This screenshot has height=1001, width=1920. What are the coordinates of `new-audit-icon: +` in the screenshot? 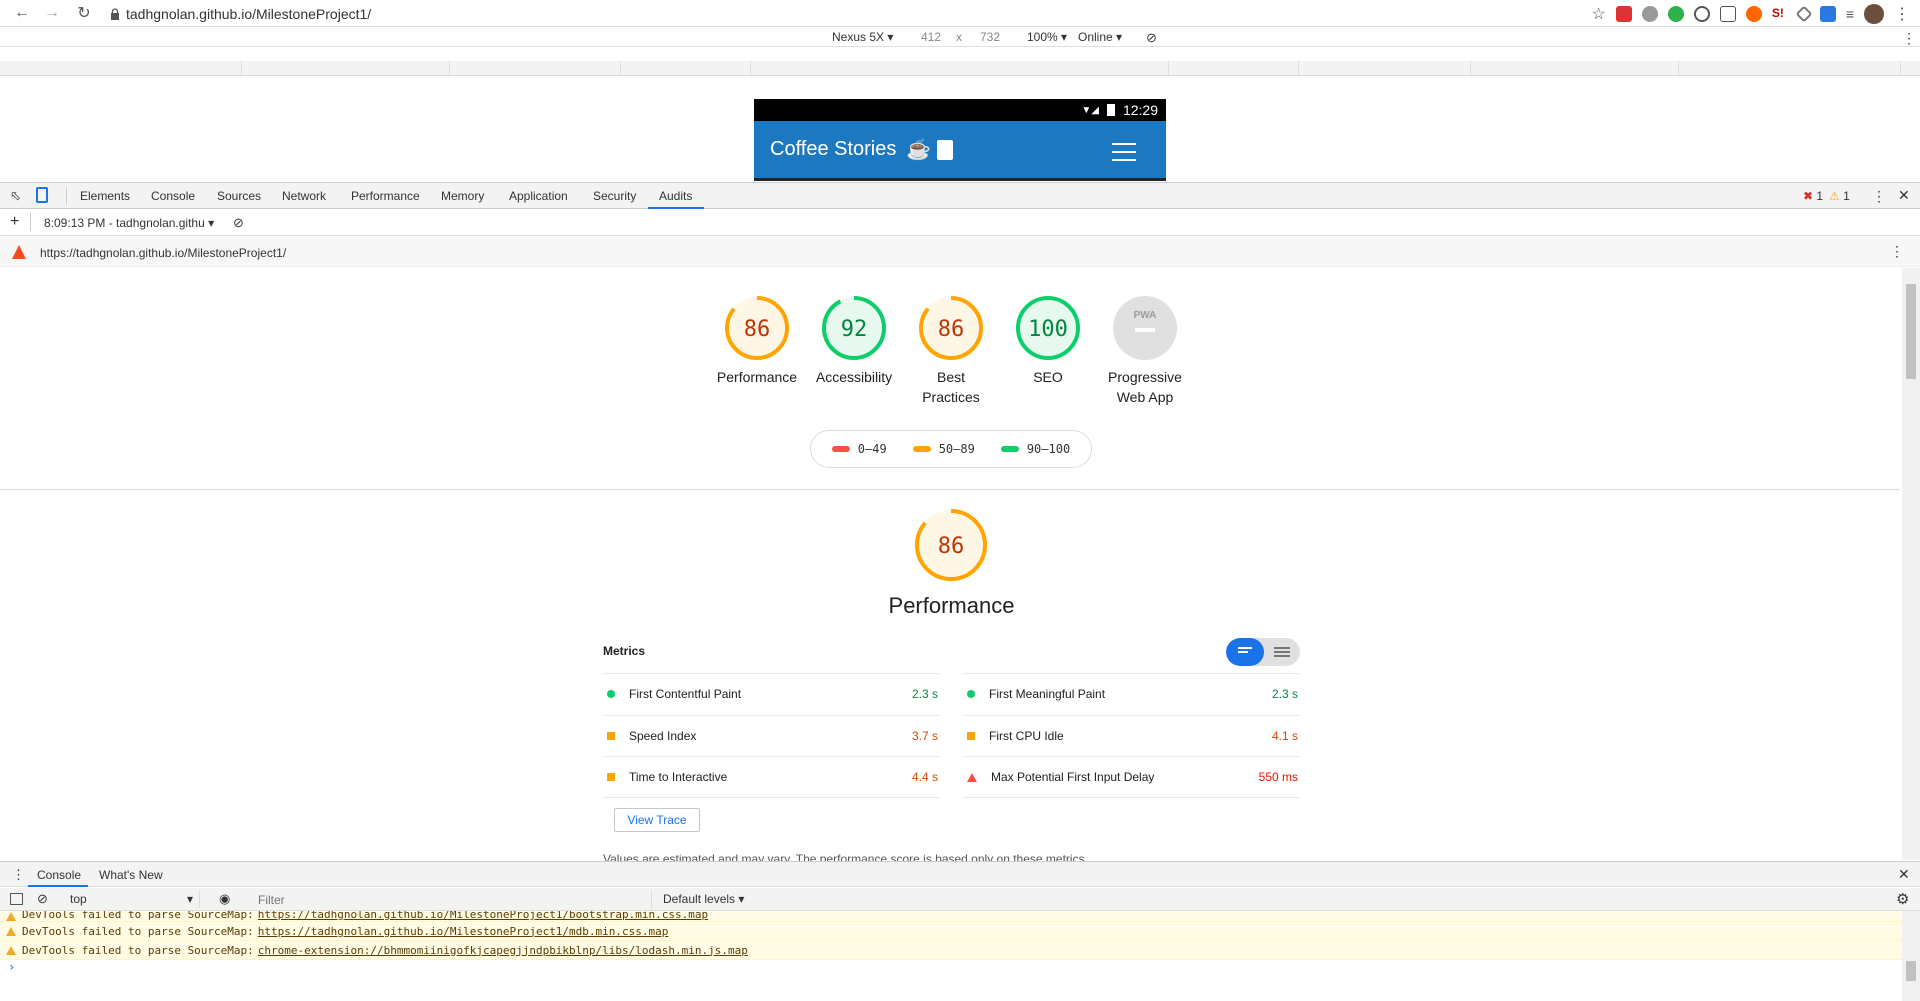 It's located at (14, 222).